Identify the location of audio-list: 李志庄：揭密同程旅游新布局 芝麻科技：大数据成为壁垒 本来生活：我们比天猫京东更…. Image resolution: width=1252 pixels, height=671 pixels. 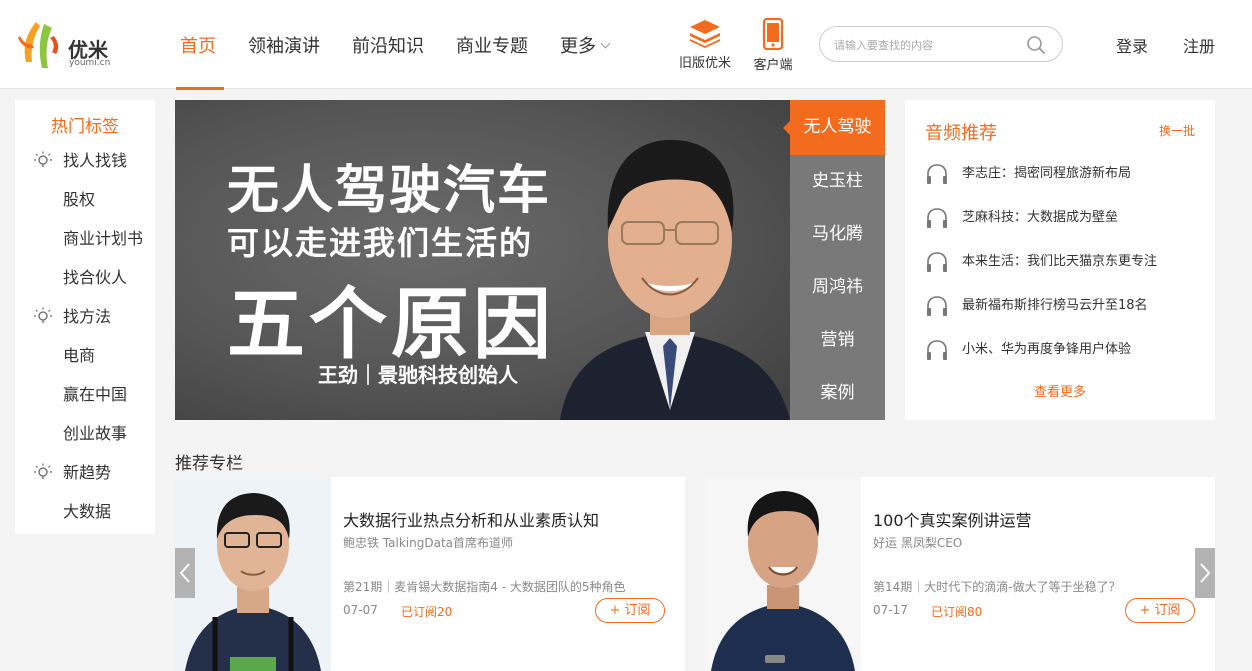
(1063, 268).